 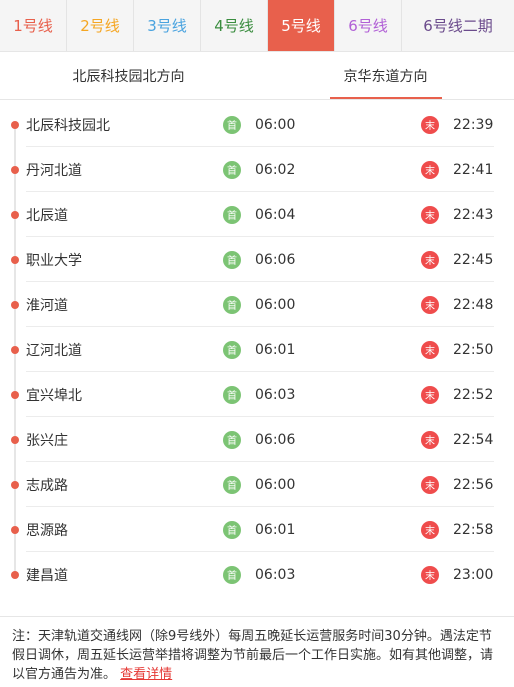 I want to click on station-name: 思源路, so click(x=47, y=530).